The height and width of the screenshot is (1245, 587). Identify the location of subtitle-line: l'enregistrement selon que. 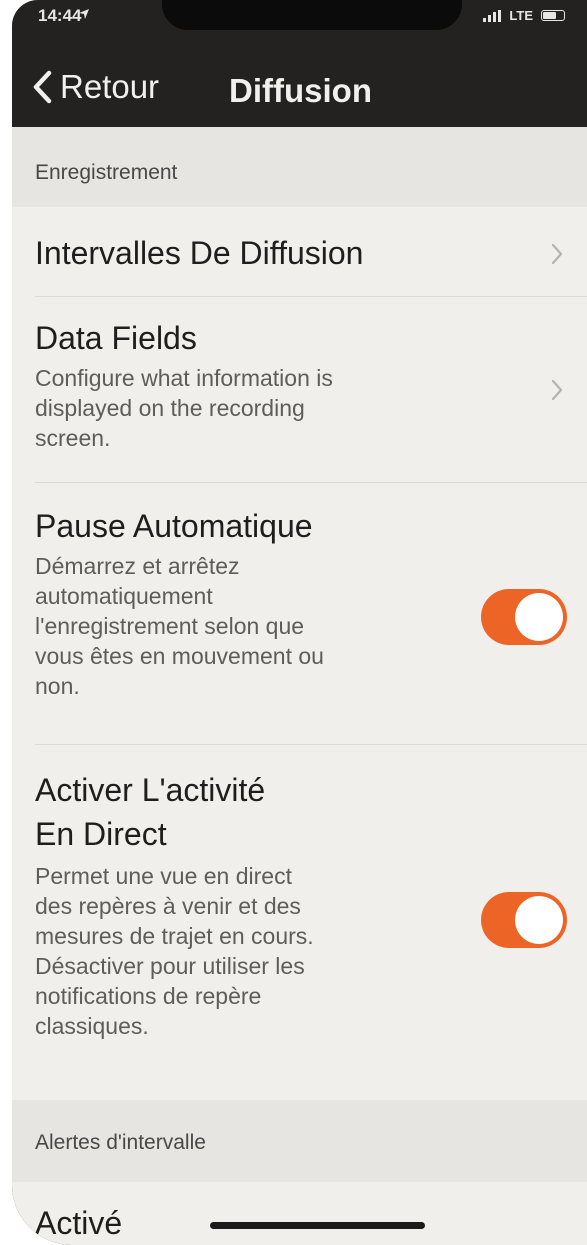
(170, 626).